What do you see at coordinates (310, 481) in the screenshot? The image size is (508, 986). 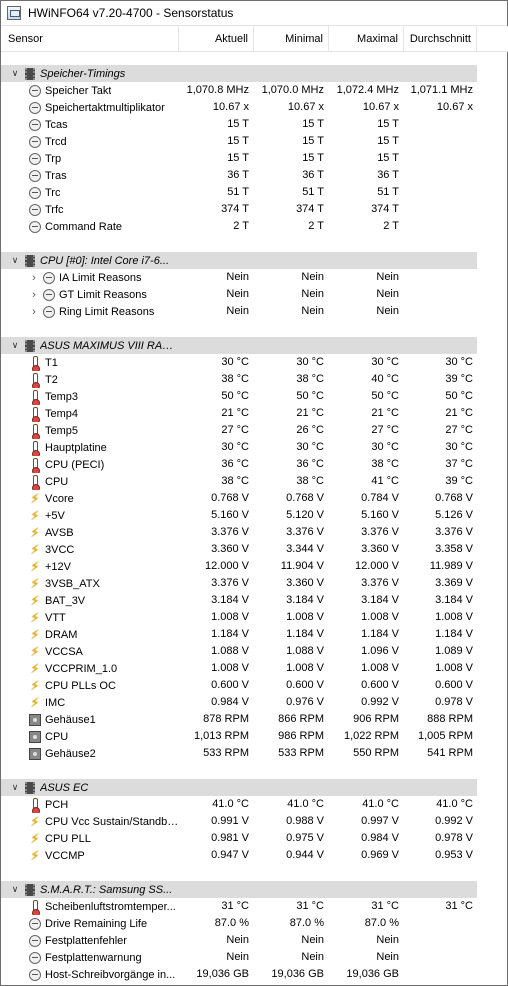 I see `value-min: 38 °C` at bounding box center [310, 481].